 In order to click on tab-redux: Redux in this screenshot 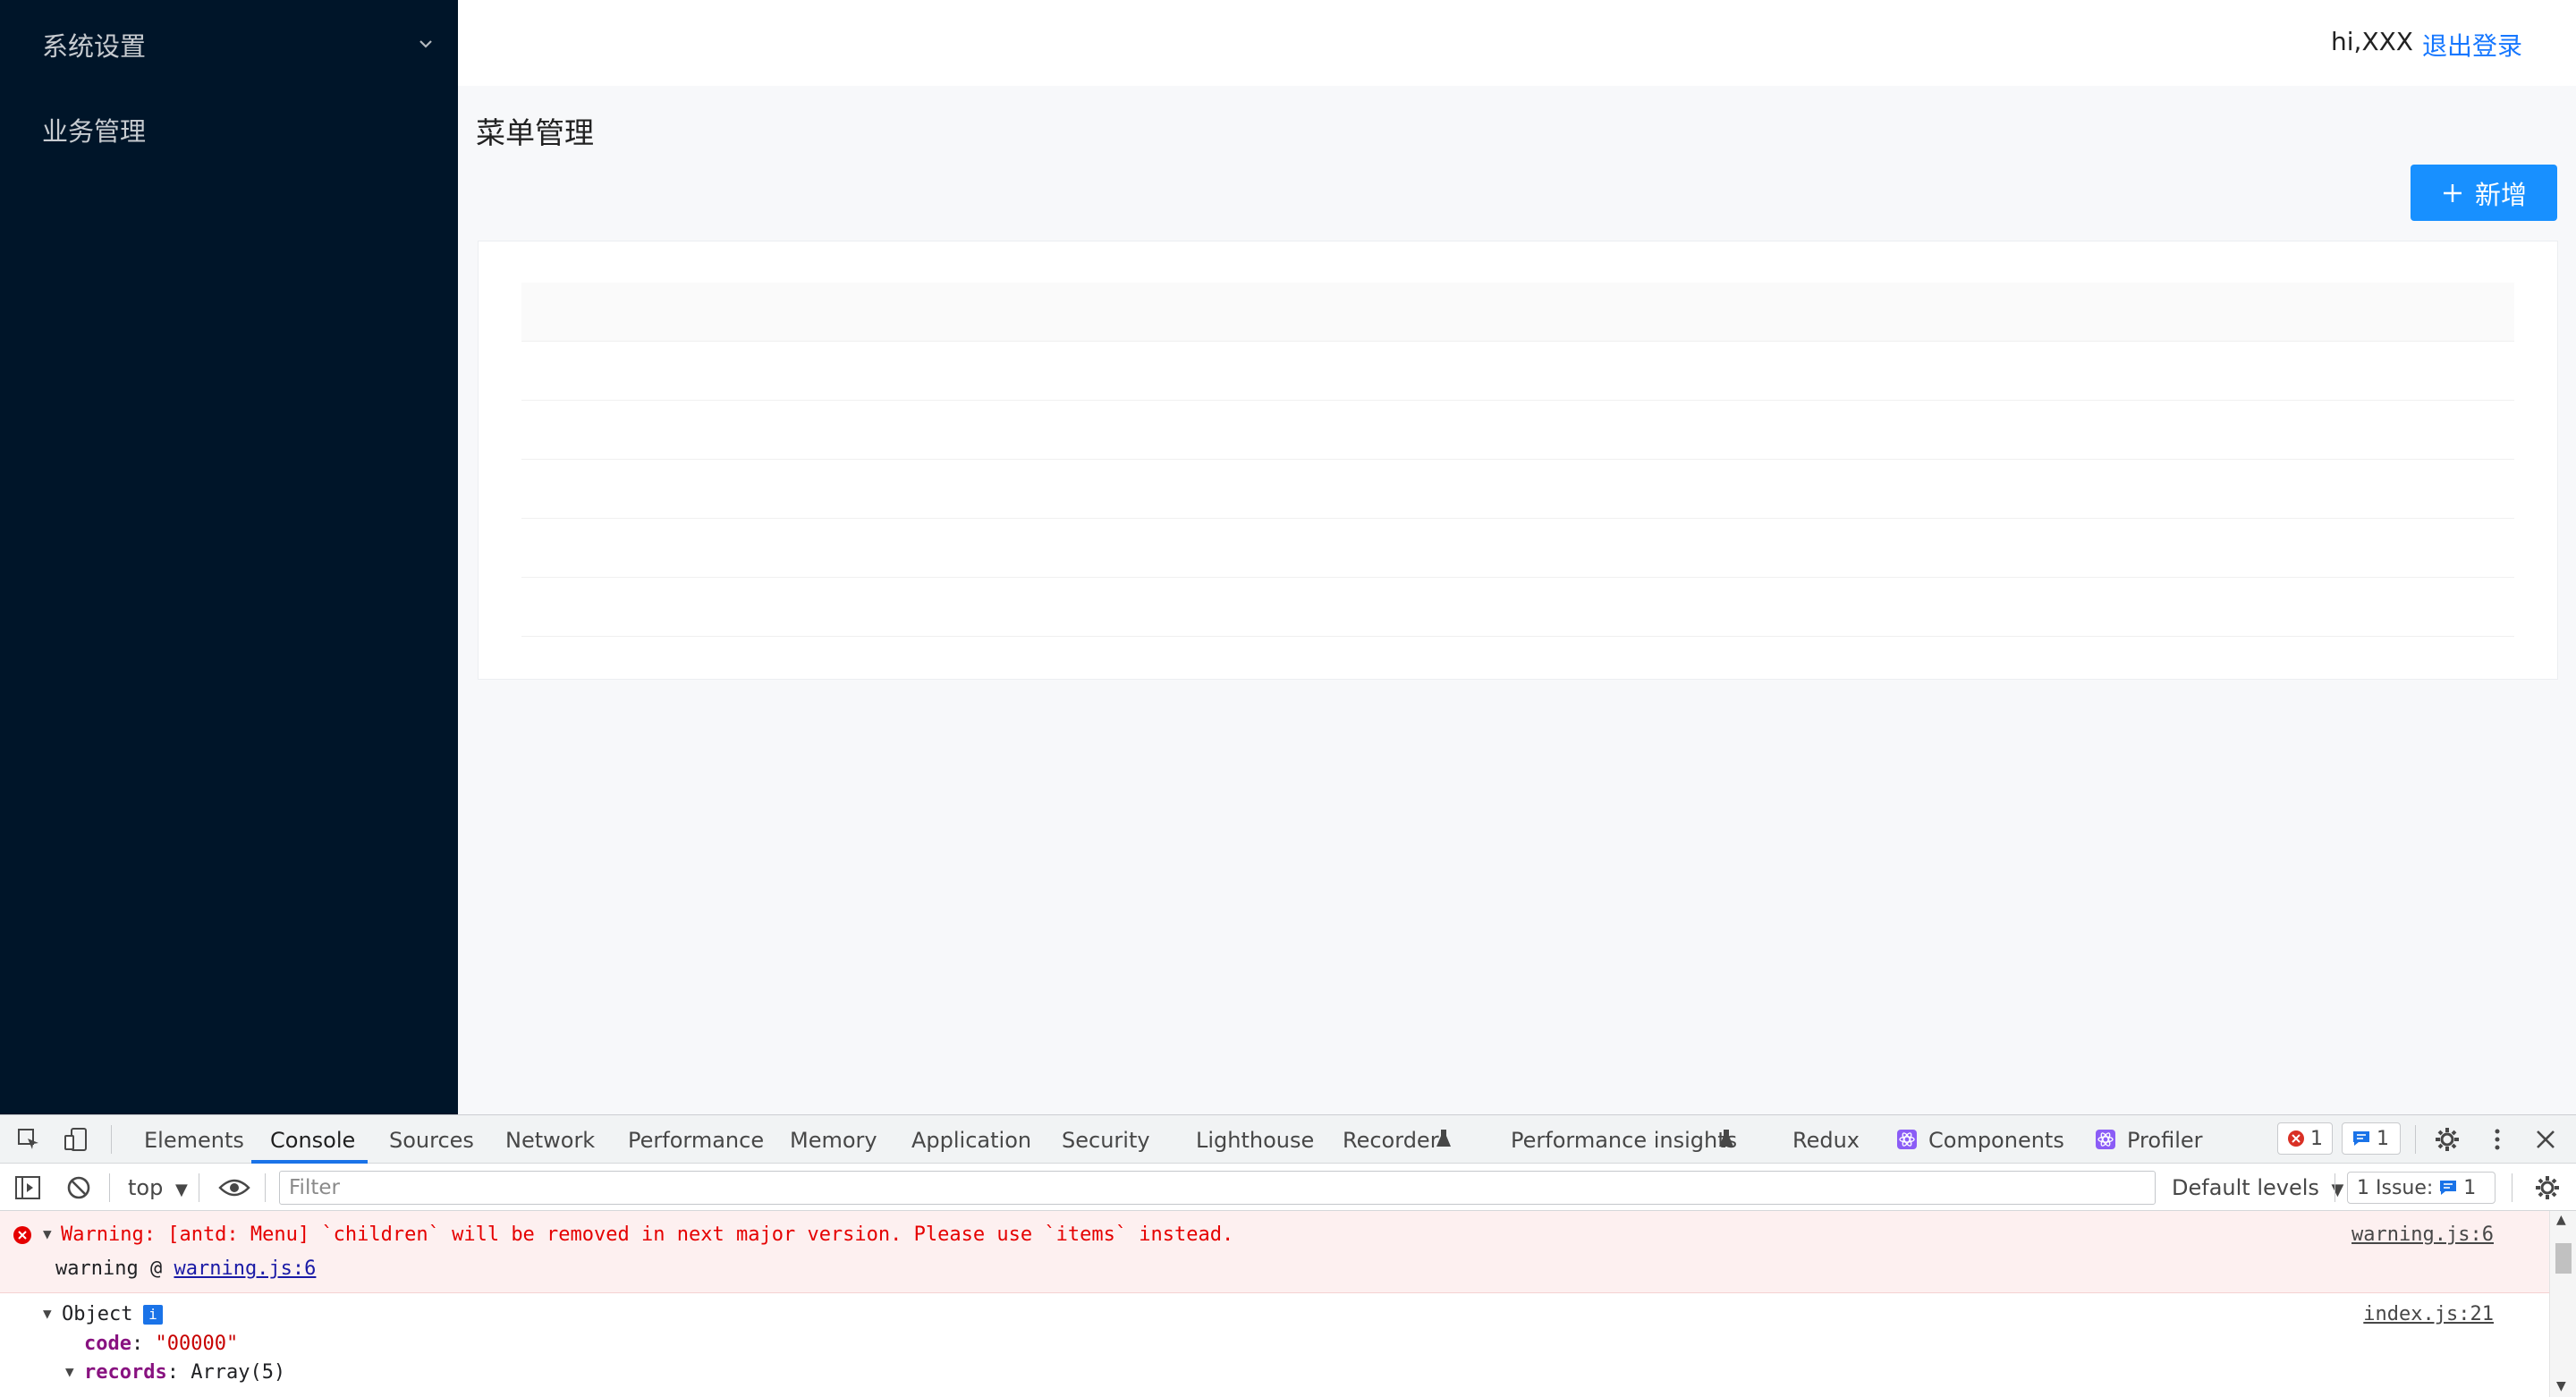, I will do `click(1826, 1140)`.